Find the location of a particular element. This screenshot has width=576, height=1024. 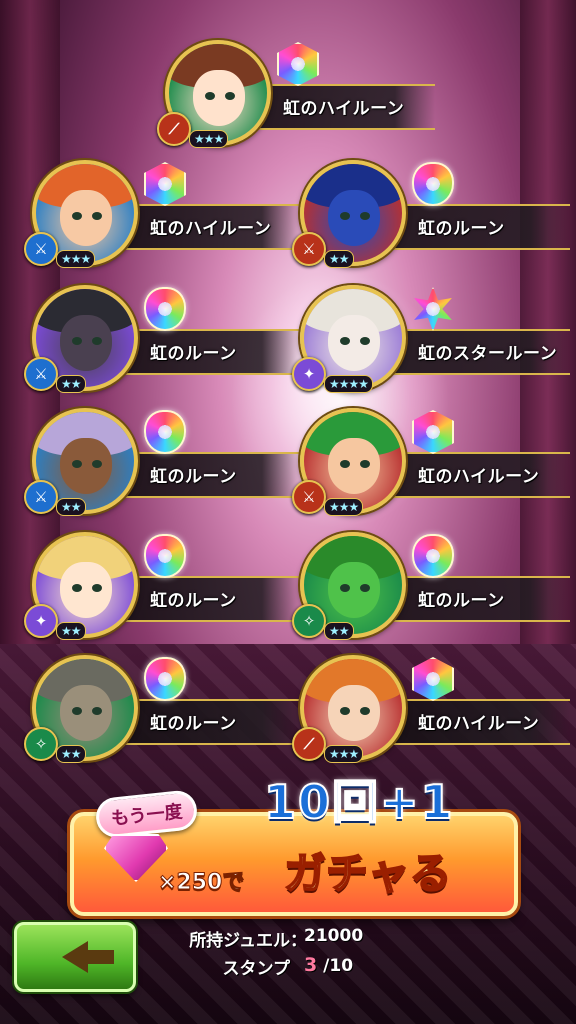

gacha-action-label: ガチャる is located at coordinates (368, 873).